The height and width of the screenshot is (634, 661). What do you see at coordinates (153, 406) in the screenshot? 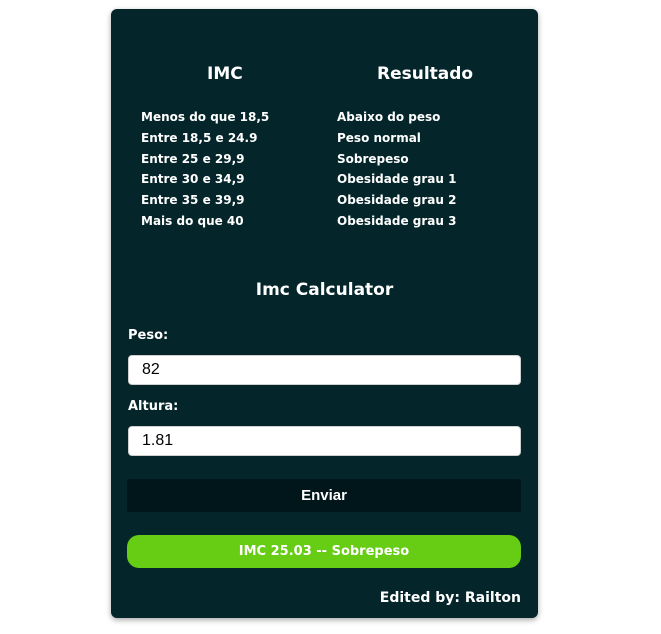
I see `altura-label: Altura:` at bounding box center [153, 406].